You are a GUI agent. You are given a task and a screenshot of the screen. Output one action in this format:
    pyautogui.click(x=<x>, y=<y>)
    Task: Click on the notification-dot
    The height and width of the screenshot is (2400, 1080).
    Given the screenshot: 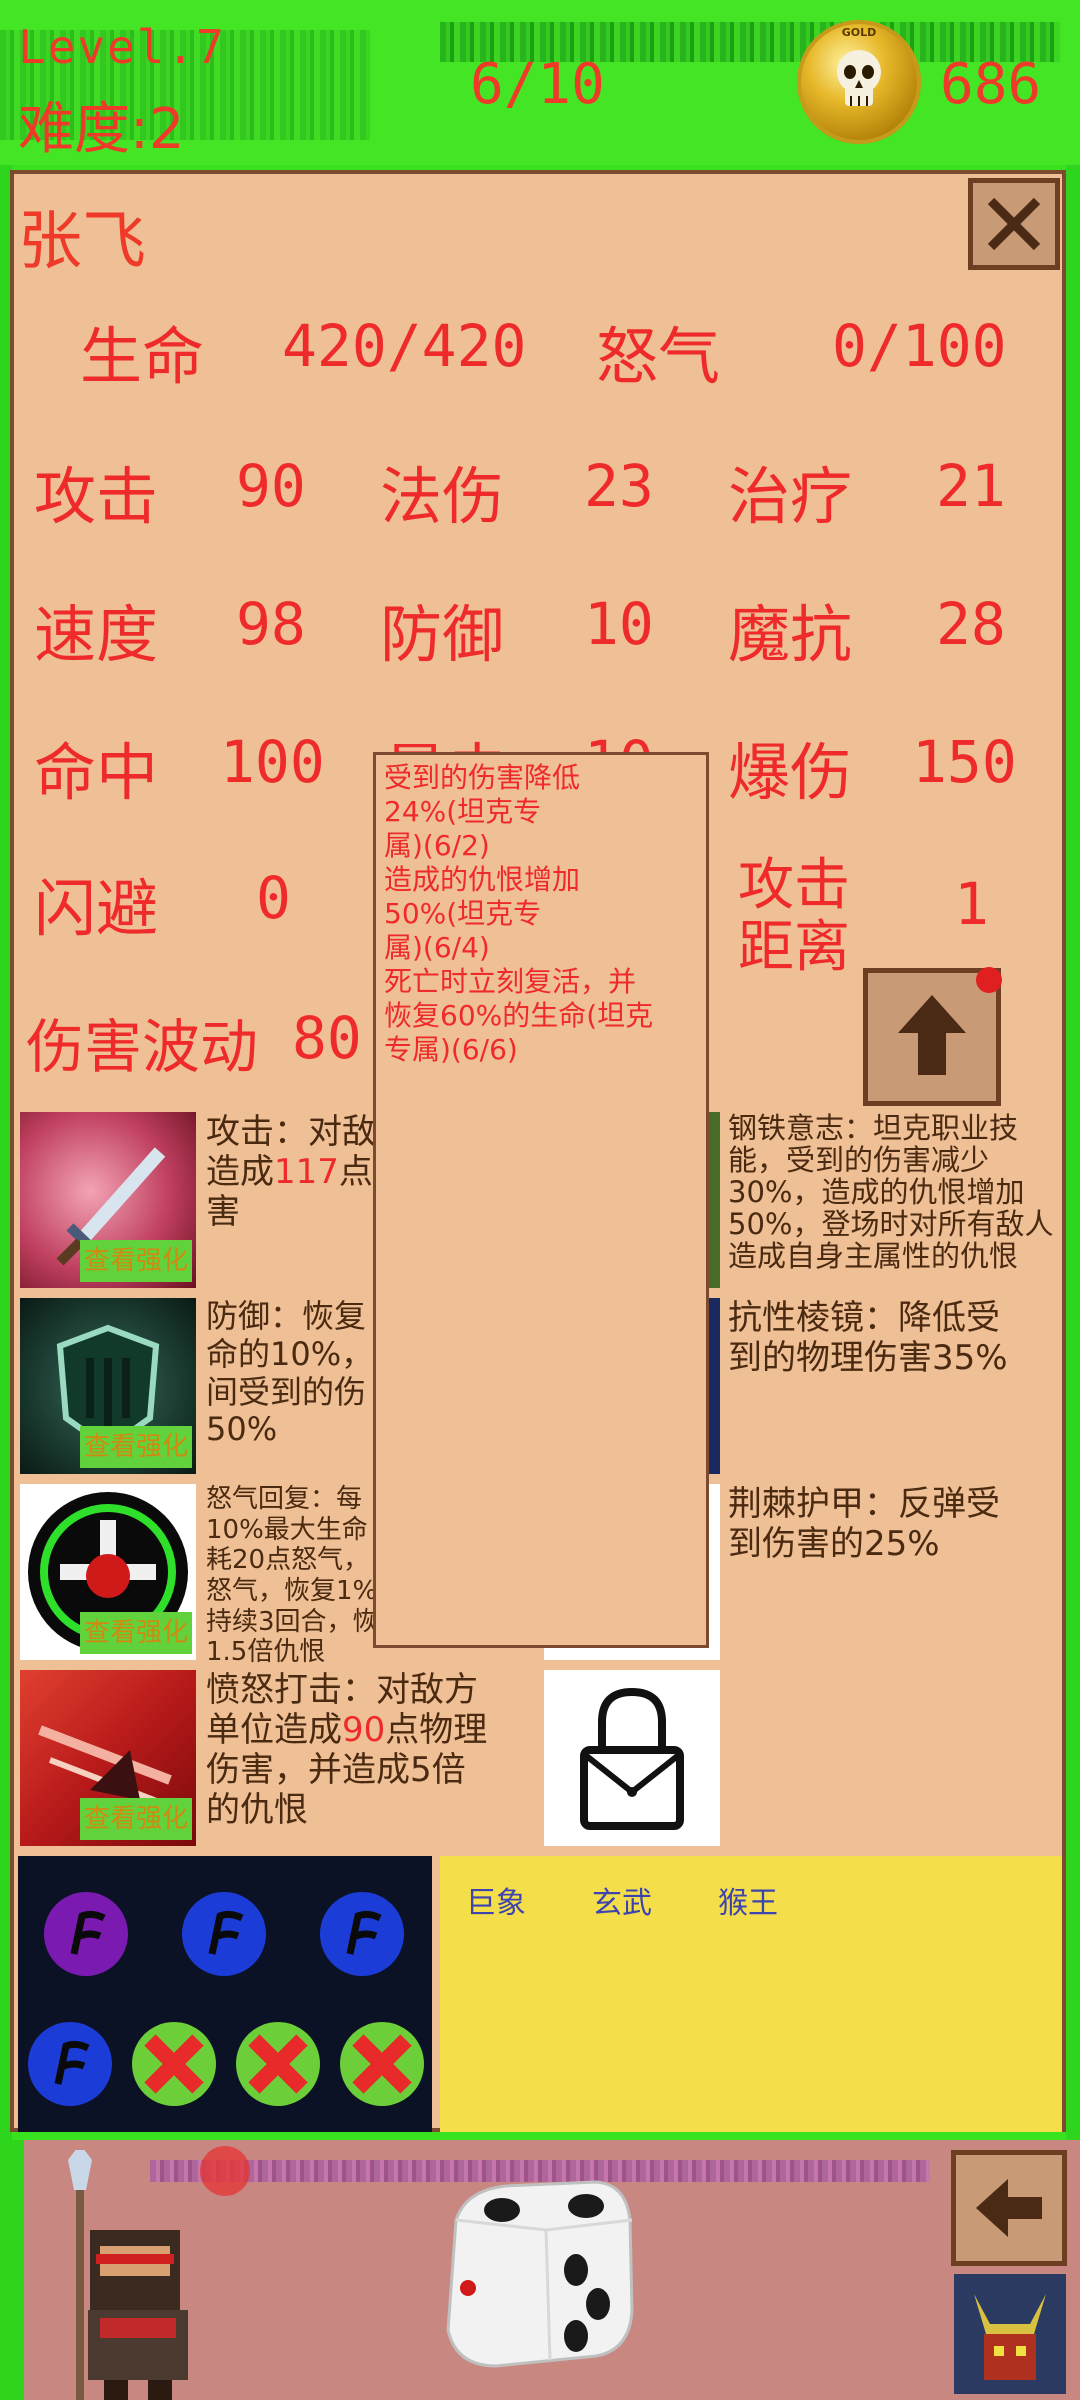 What is the action you would take?
    pyautogui.click(x=989, y=980)
    